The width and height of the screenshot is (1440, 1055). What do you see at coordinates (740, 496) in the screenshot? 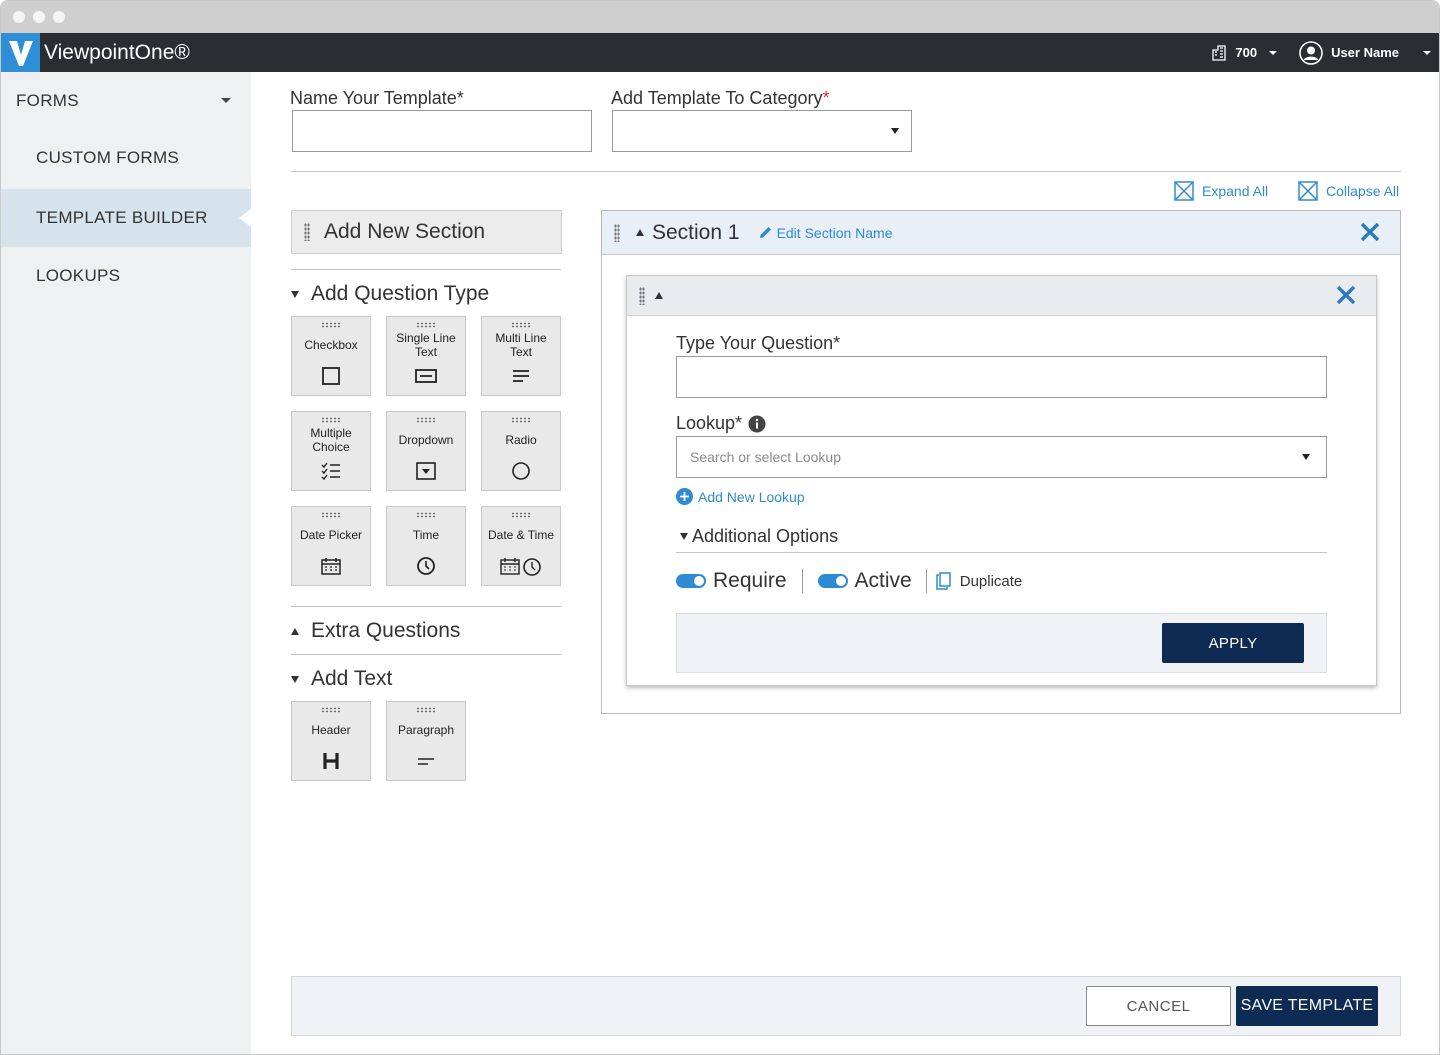
I see `add-new-lookup-link: Add New Lookup` at bounding box center [740, 496].